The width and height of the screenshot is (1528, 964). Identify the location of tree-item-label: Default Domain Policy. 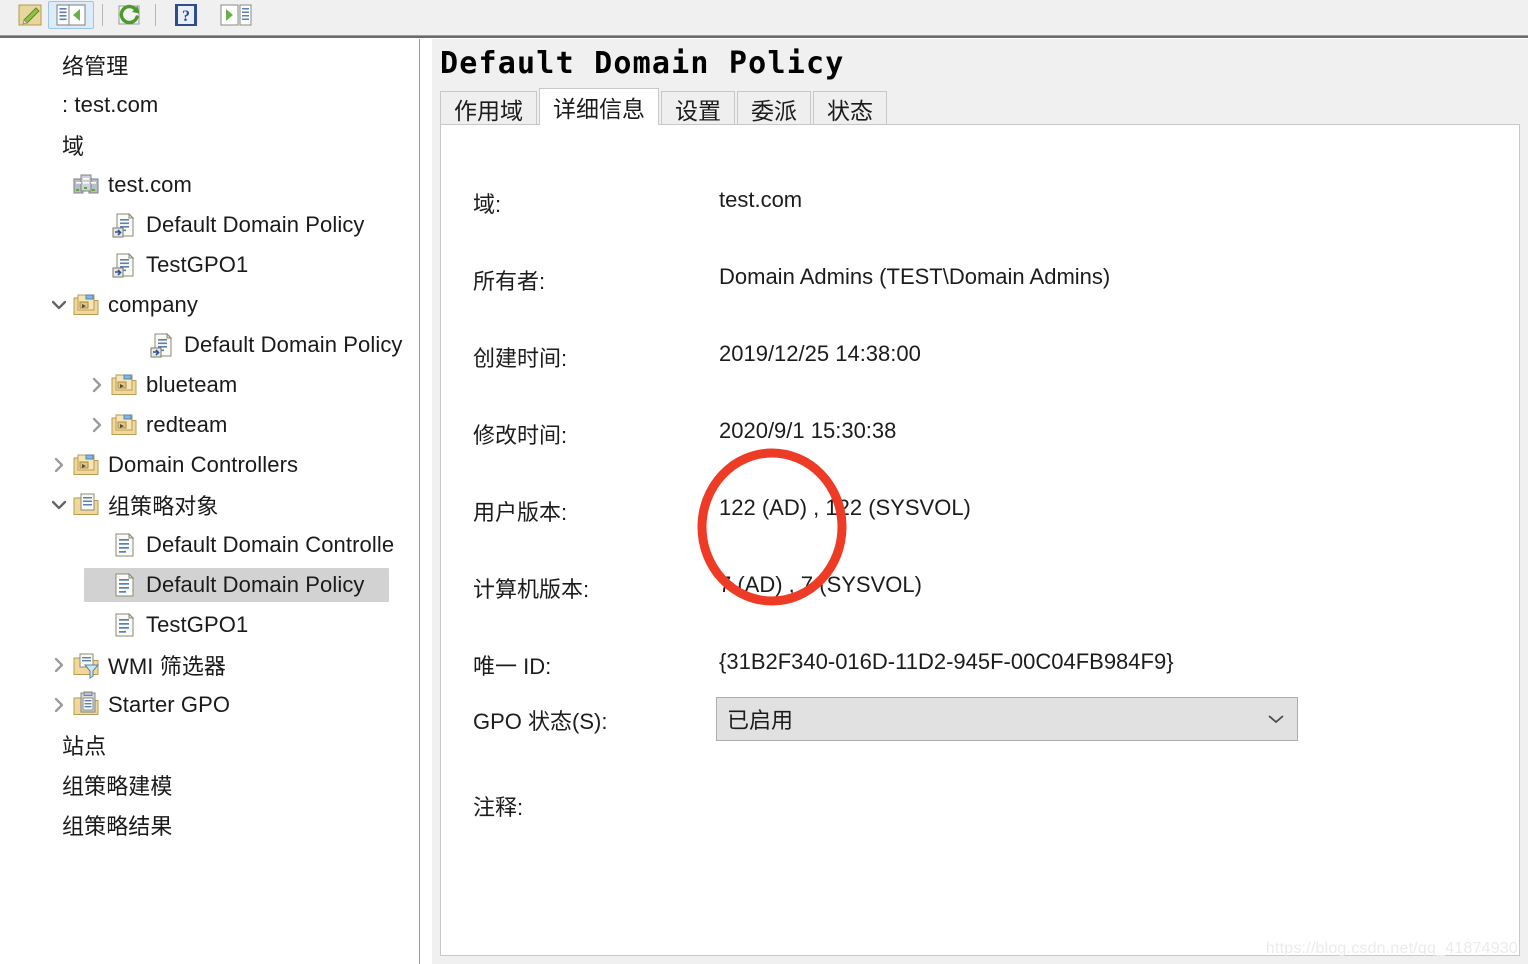
(293, 344).